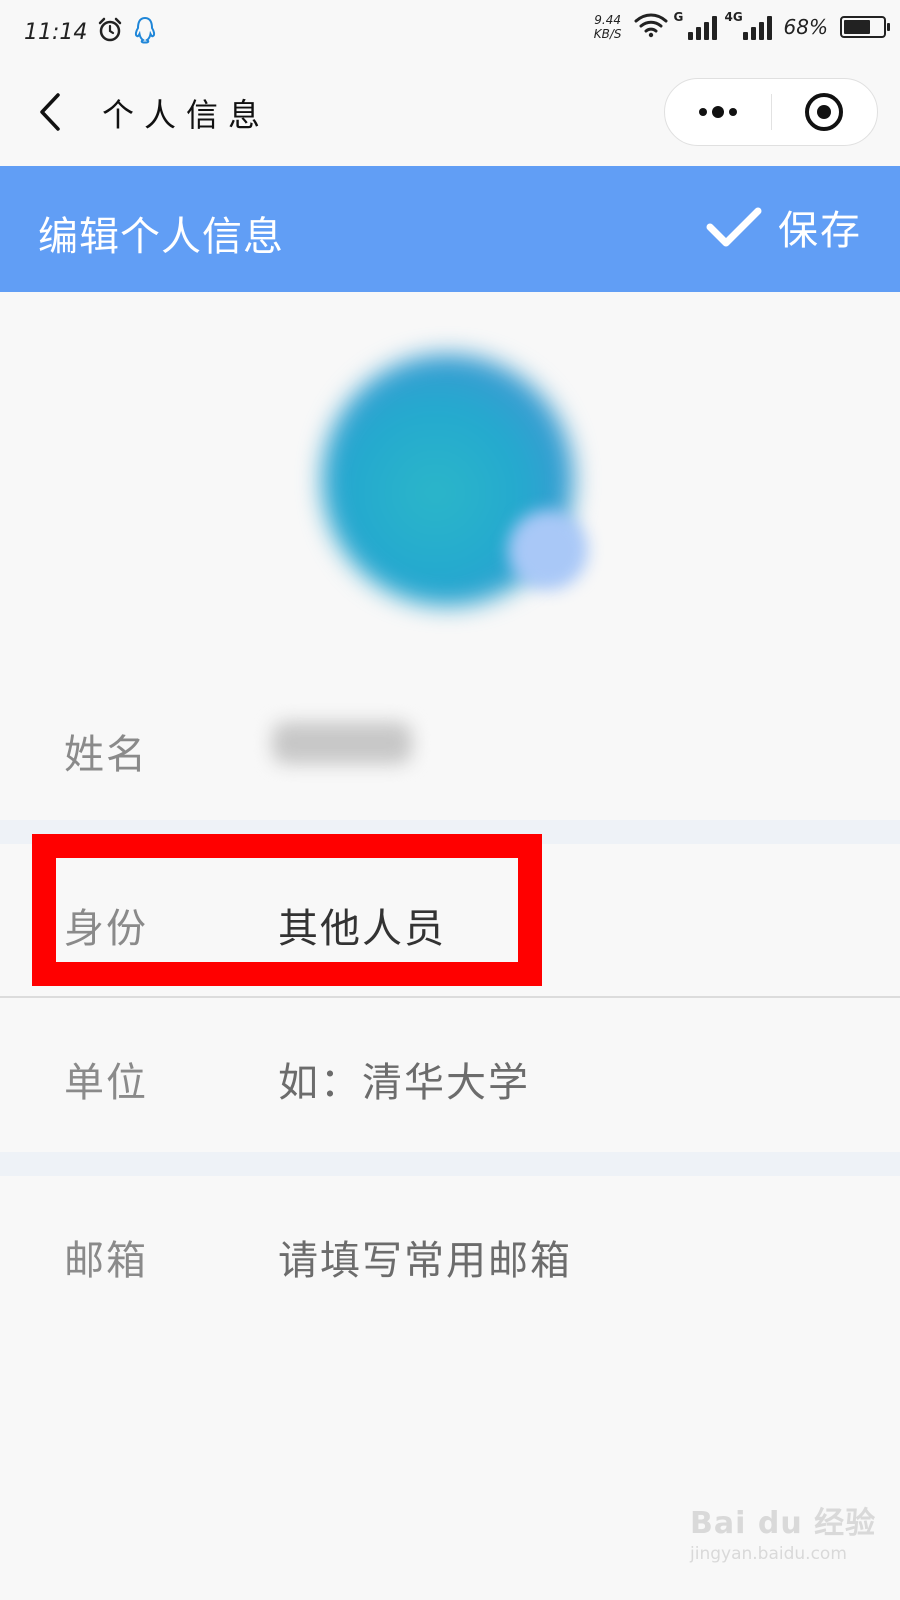  Describe the element at coordinates (733, 17) in the screenshot. I see `sim2-tag: 4G` at that location.